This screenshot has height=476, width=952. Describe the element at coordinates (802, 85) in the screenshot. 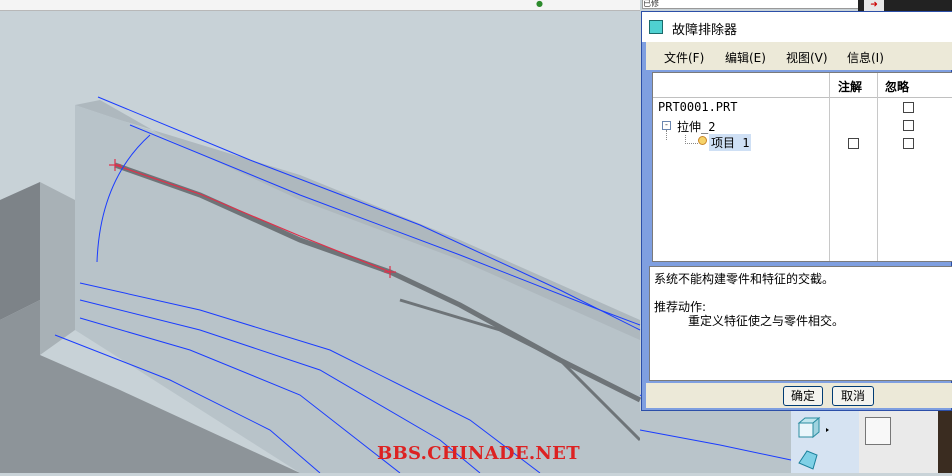

I see `tree-header: 注解 忽略` at that location.